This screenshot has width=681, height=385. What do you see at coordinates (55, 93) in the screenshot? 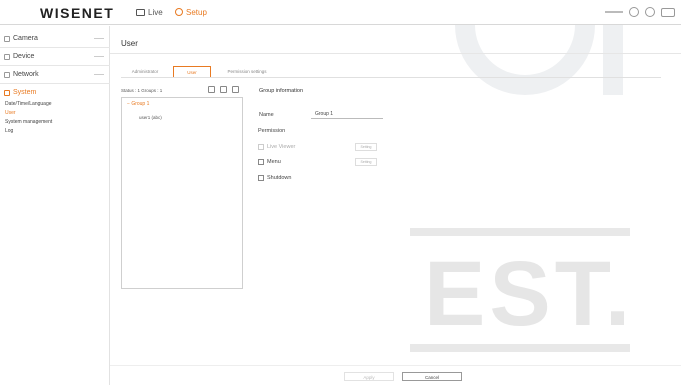
I see `sidebar-item-system: System` at bounding box center [55, 93].